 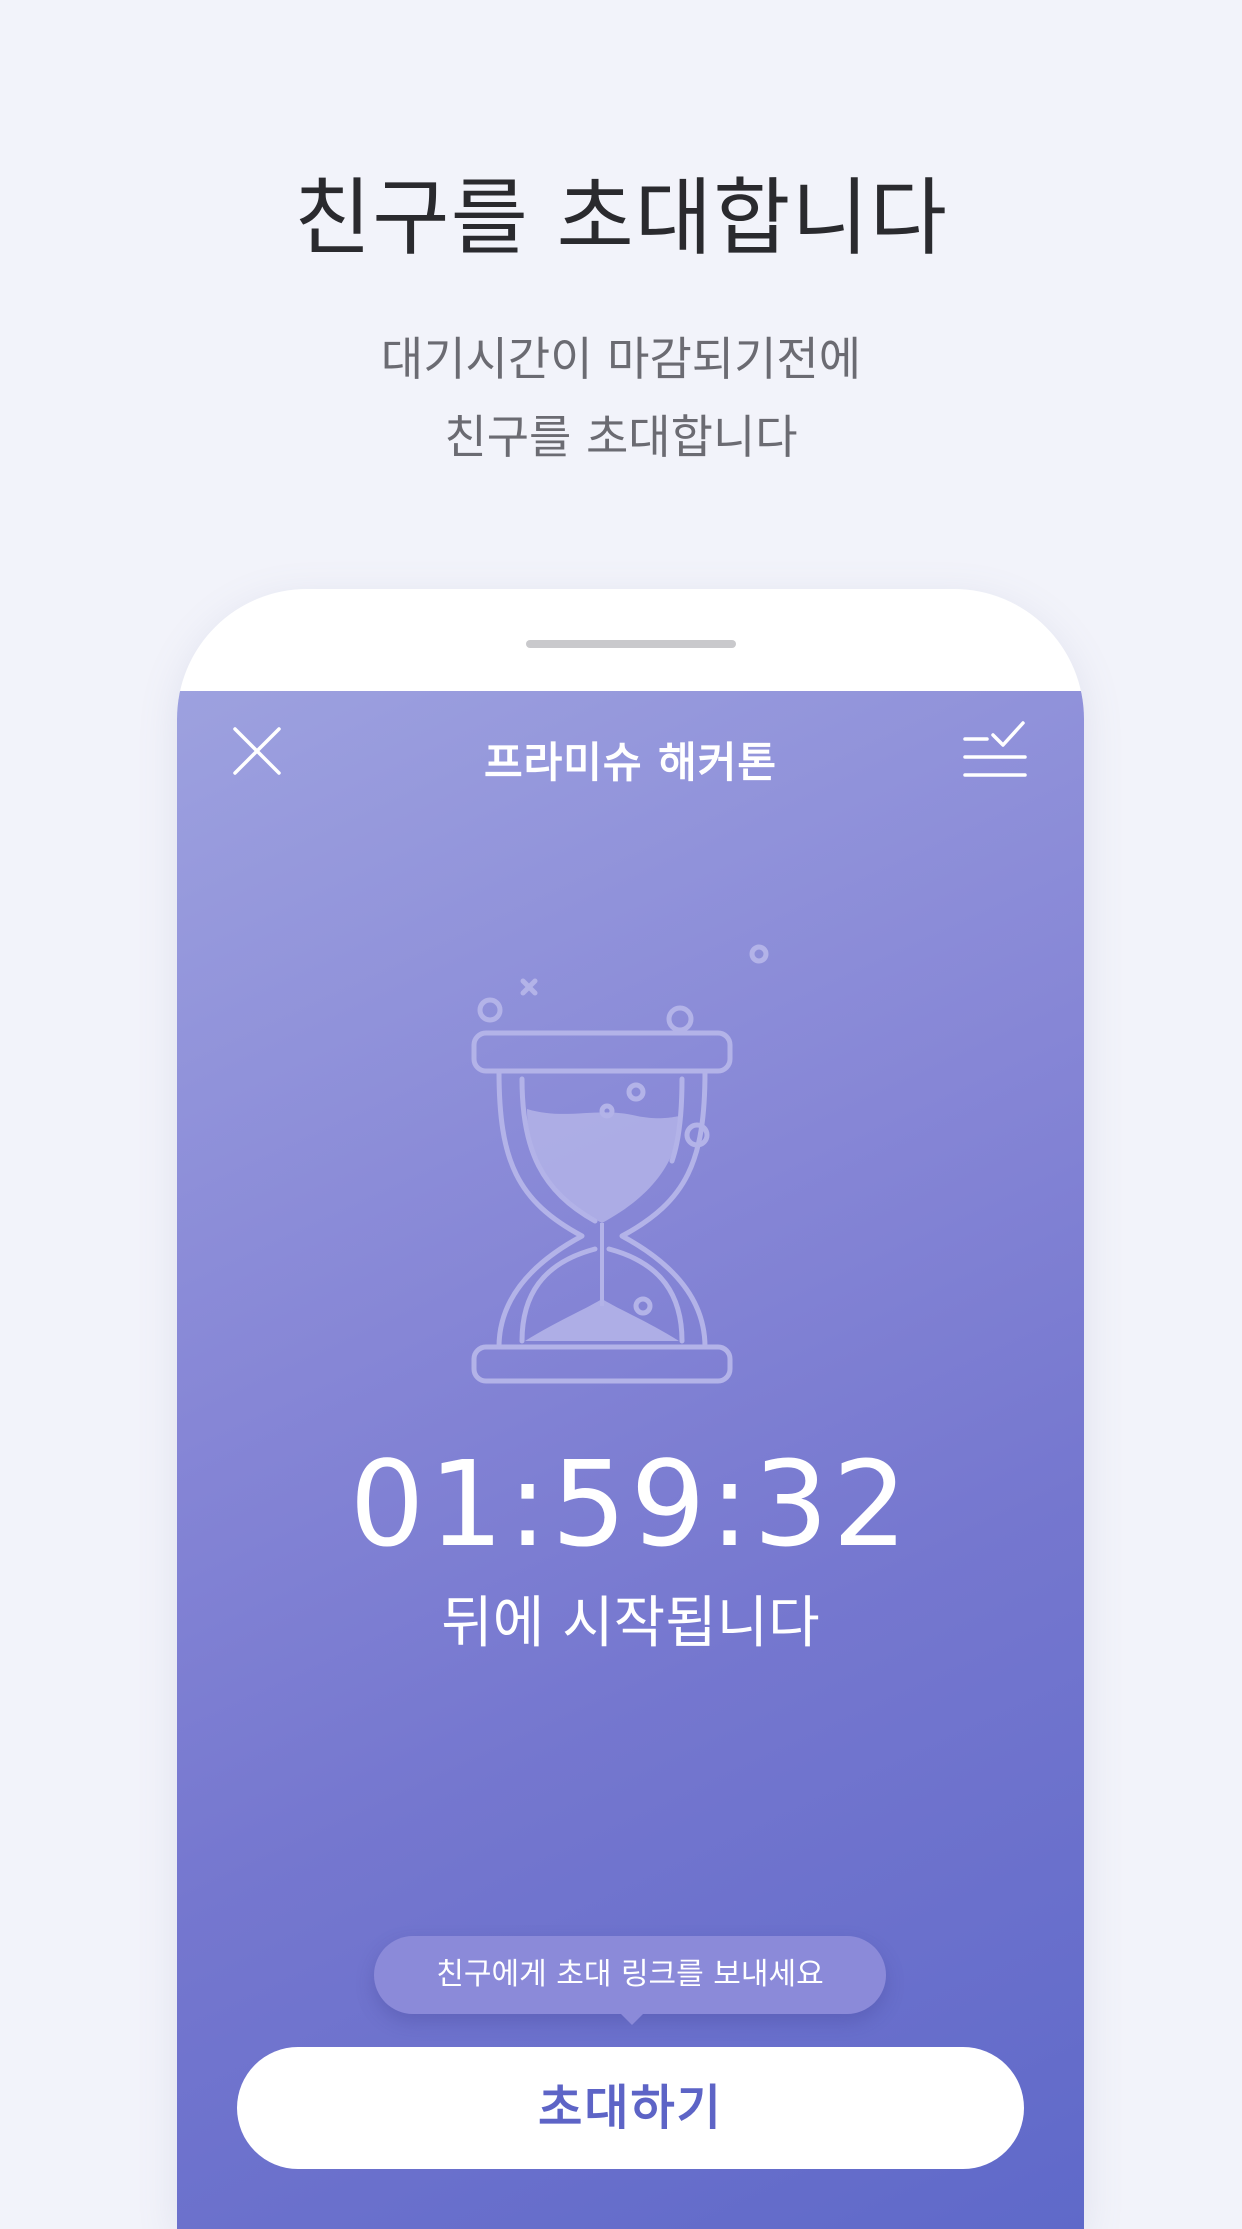 I want to click on tooltip-arrow, so click(x=632, y=2017).